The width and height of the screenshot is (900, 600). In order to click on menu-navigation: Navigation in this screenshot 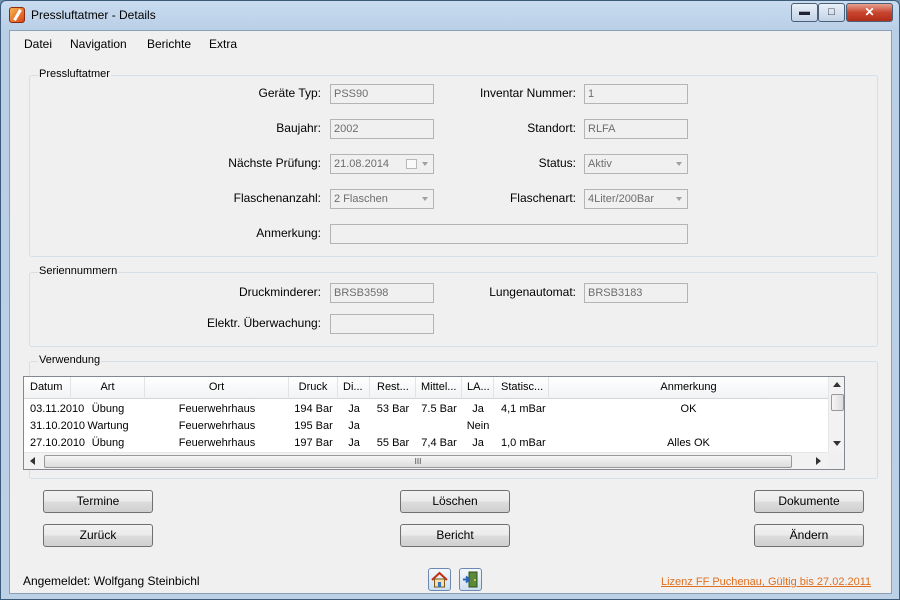, I will do `click(98, 44)`.